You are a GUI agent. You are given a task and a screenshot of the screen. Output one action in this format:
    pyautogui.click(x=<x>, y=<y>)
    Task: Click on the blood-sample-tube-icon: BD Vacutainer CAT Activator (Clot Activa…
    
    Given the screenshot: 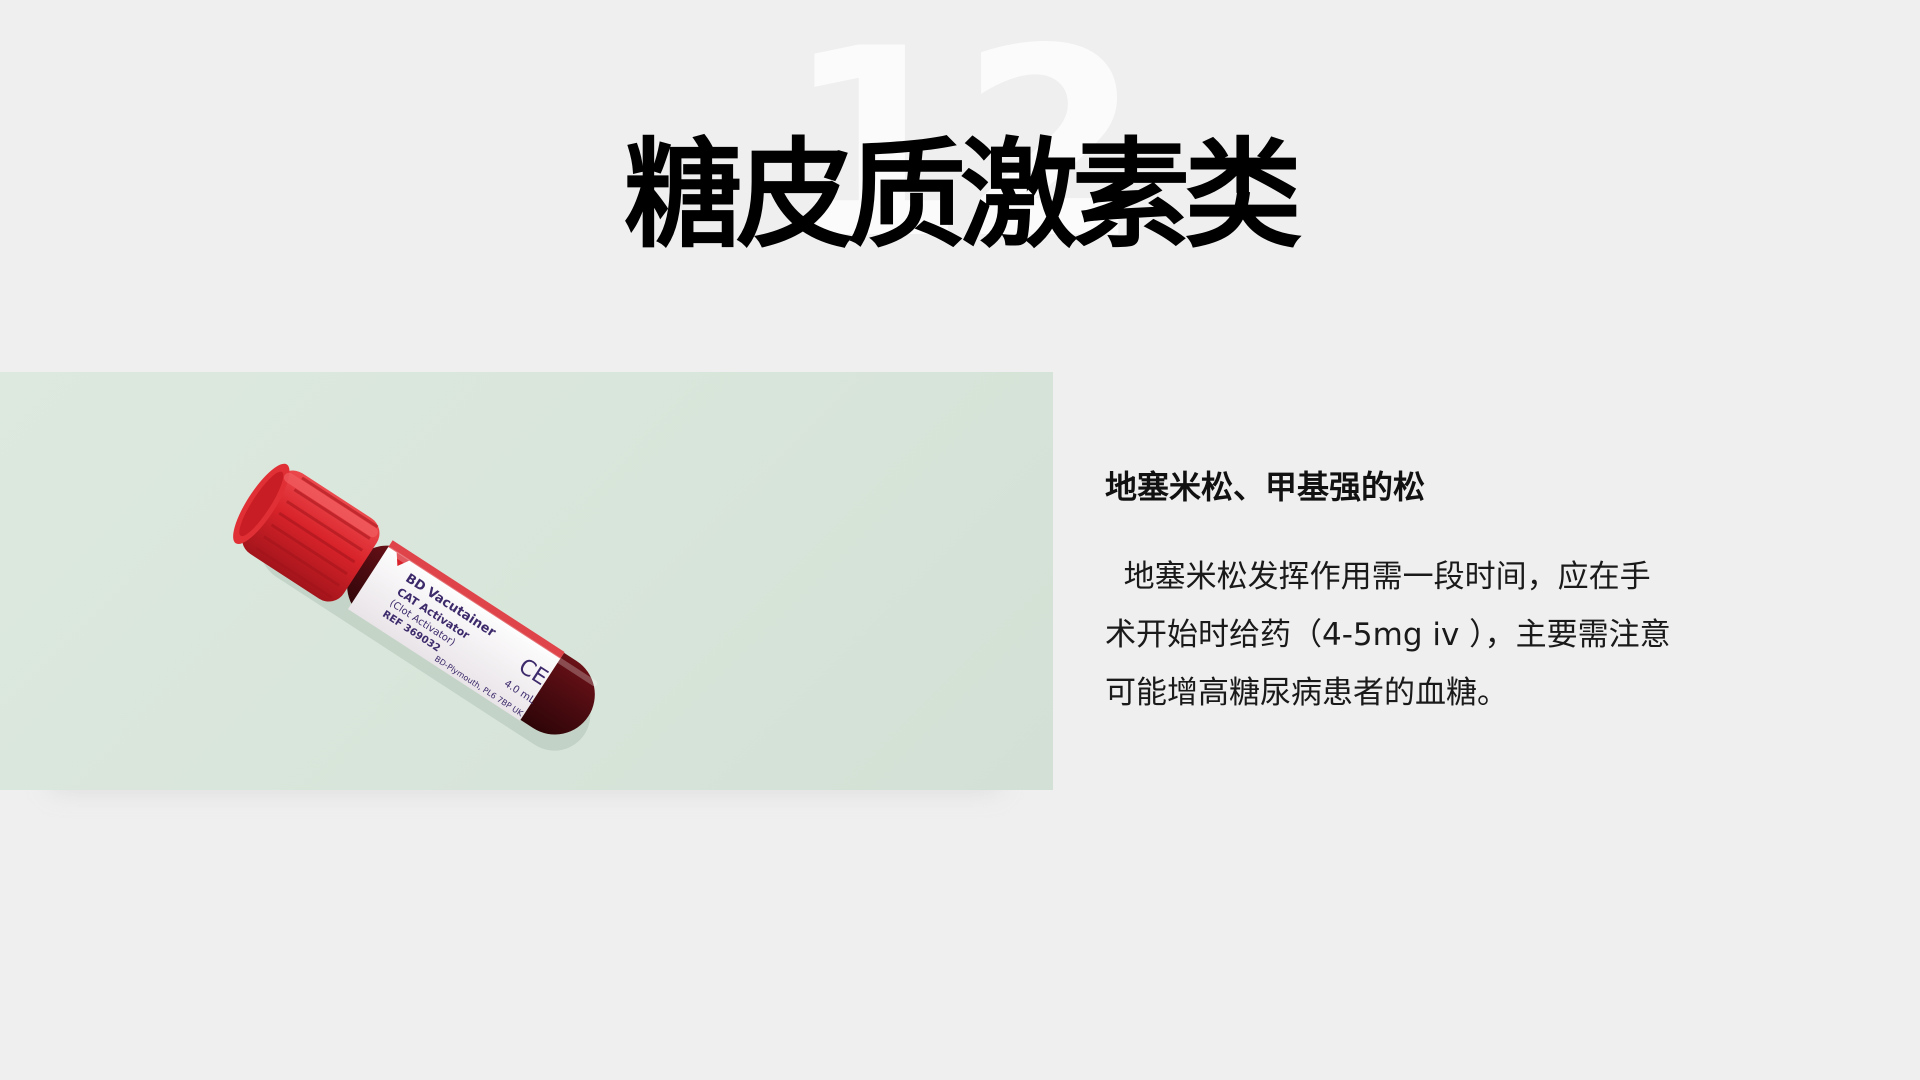 What is the action you would take?
    pyautogui.click(x=415, y=607)
    